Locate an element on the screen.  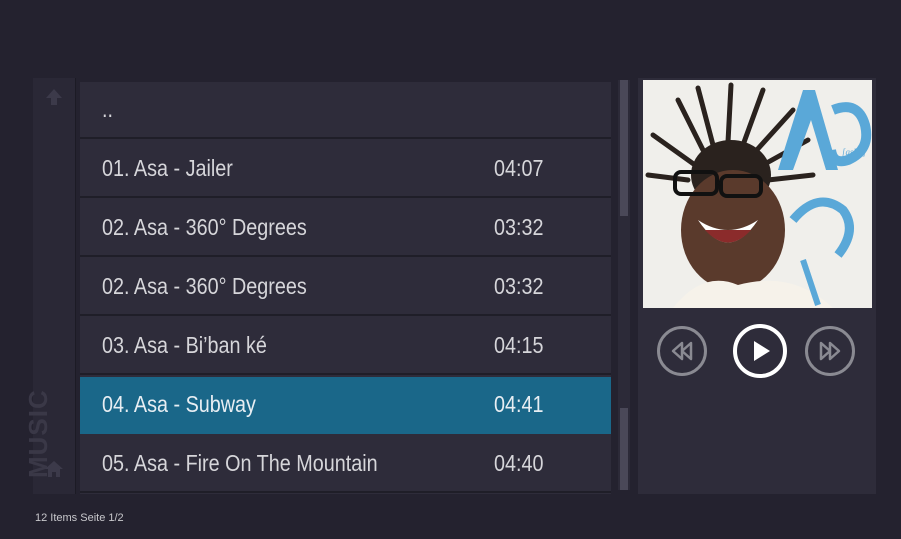
rewind-button is located at coordinates (682, 351).